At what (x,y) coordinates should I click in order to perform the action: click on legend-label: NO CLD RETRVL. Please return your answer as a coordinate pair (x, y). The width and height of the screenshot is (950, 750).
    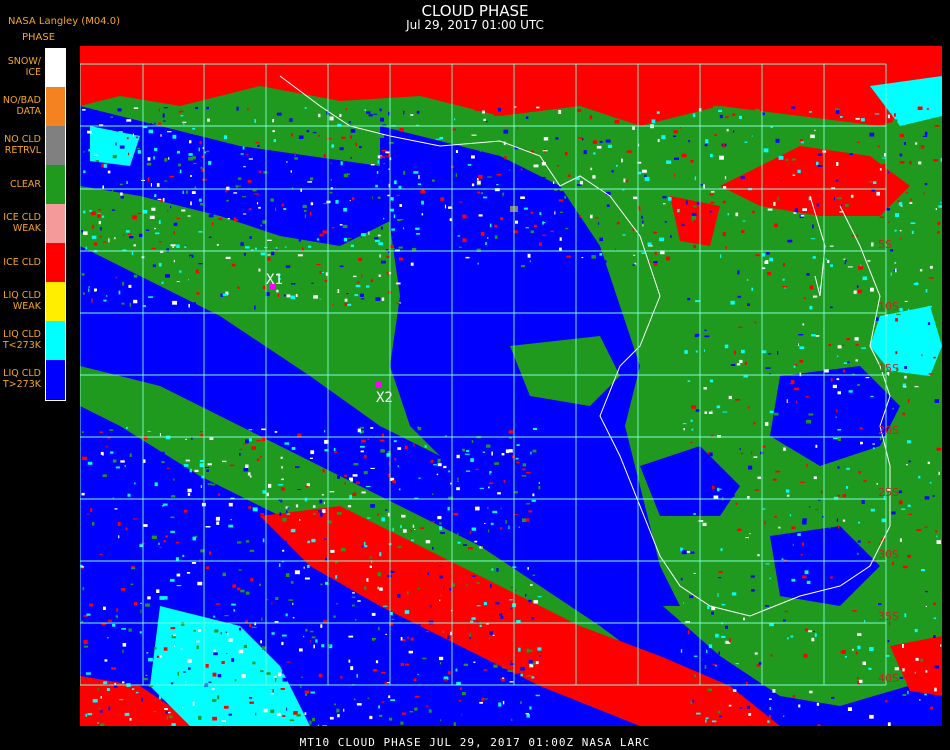
    Looking at the image, I should click on (22, 145).